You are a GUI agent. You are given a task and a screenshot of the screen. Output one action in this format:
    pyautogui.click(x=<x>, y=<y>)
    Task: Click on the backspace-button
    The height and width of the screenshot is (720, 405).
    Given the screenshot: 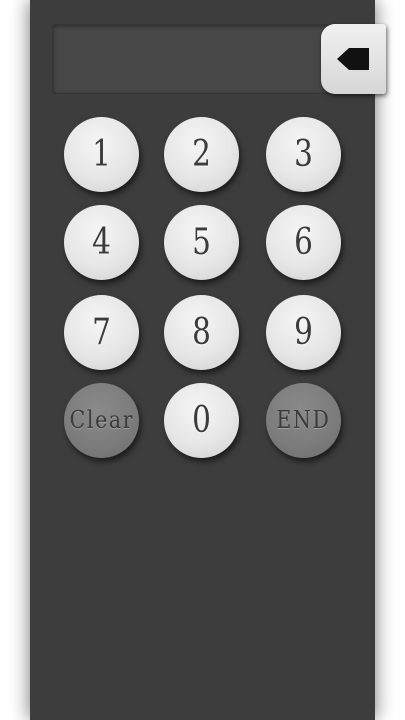 What is the action you would take?
    pyautogui.click(x=353, y=59)
    